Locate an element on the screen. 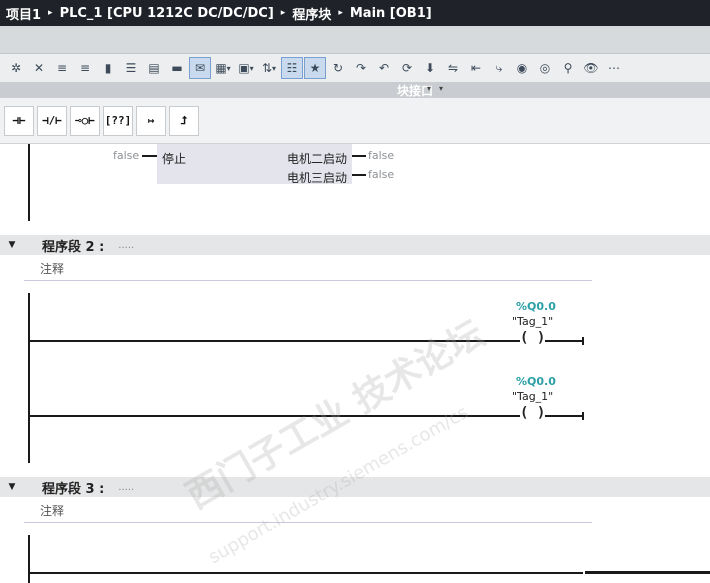 This screenshot has width=710, height=583. coil-icon: ⊸○⊢ is located at coordinates (85, 120).